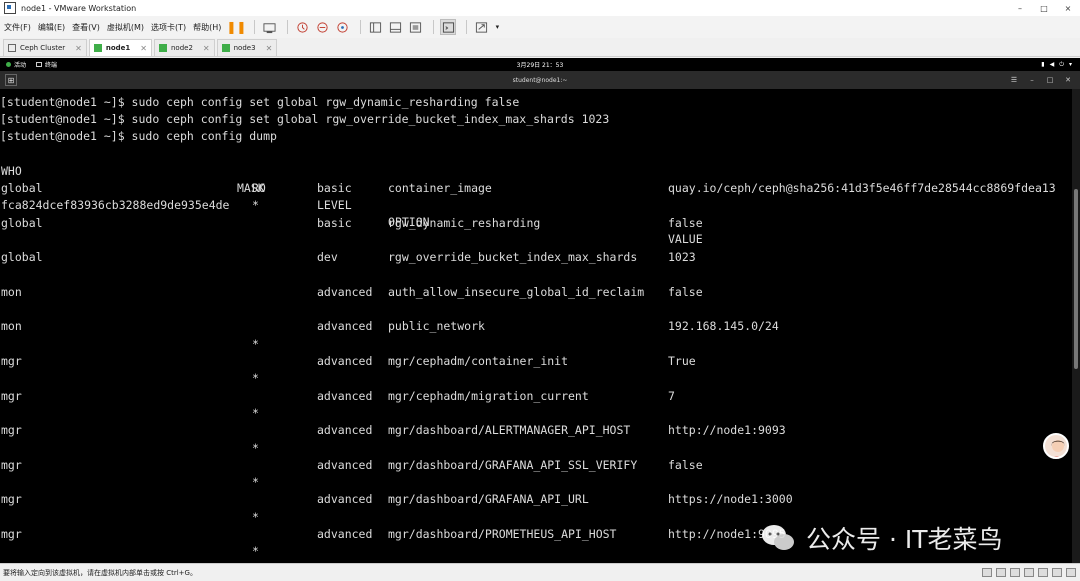  I want to click on sidebar-view-icon, so click(375, 27).